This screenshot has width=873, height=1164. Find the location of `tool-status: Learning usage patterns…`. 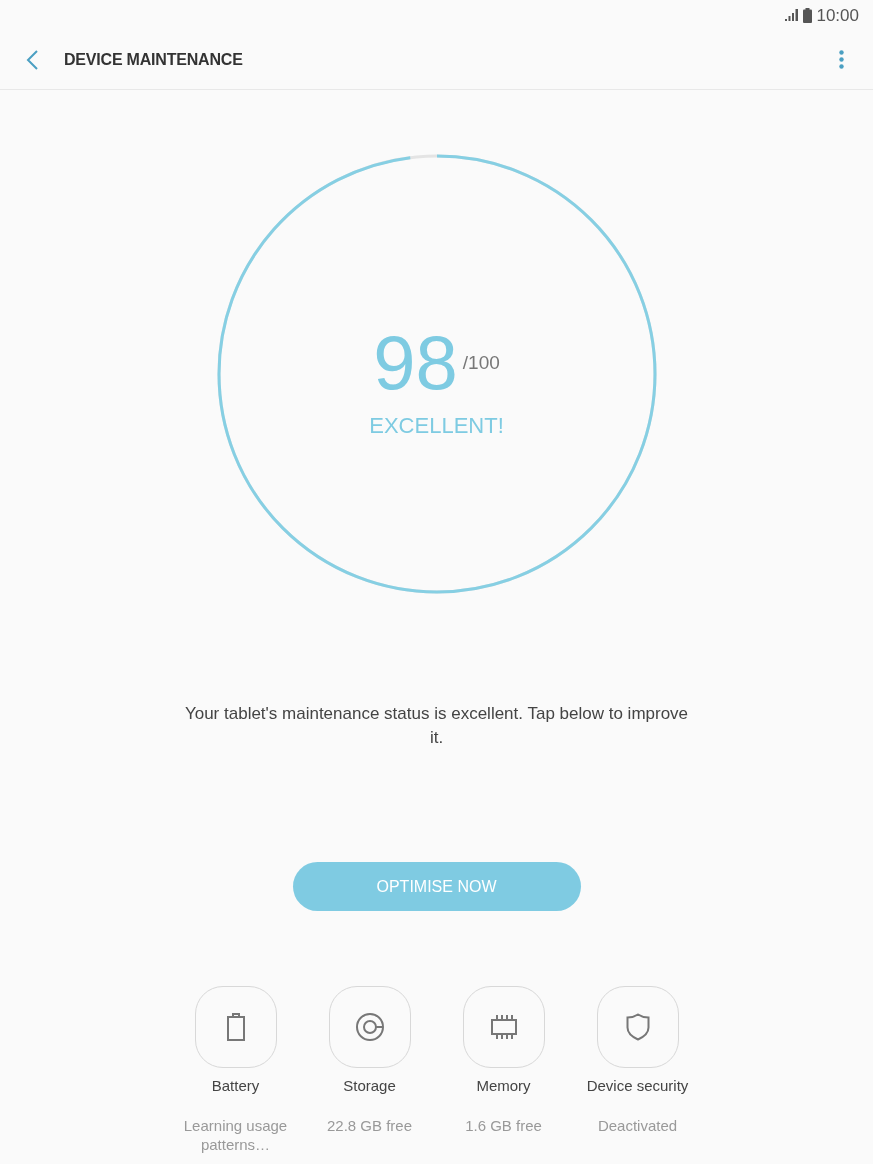

tool-status: Learning usage patterns… is located at coordinates (235, 1135).